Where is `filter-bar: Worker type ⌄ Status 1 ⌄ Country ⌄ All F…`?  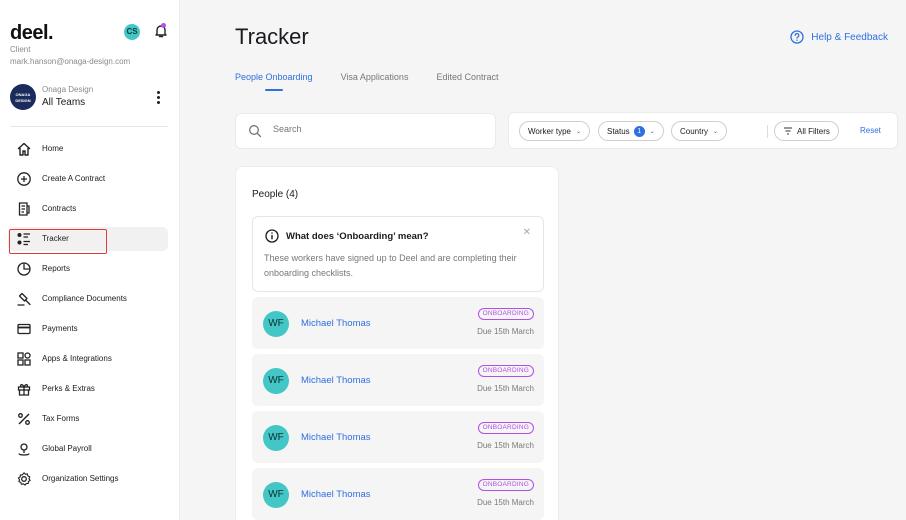
filter-bar: Worker type ⌄ Status 1 ⌄ Country ⌄ All F… is located at coordinates (703, 130).